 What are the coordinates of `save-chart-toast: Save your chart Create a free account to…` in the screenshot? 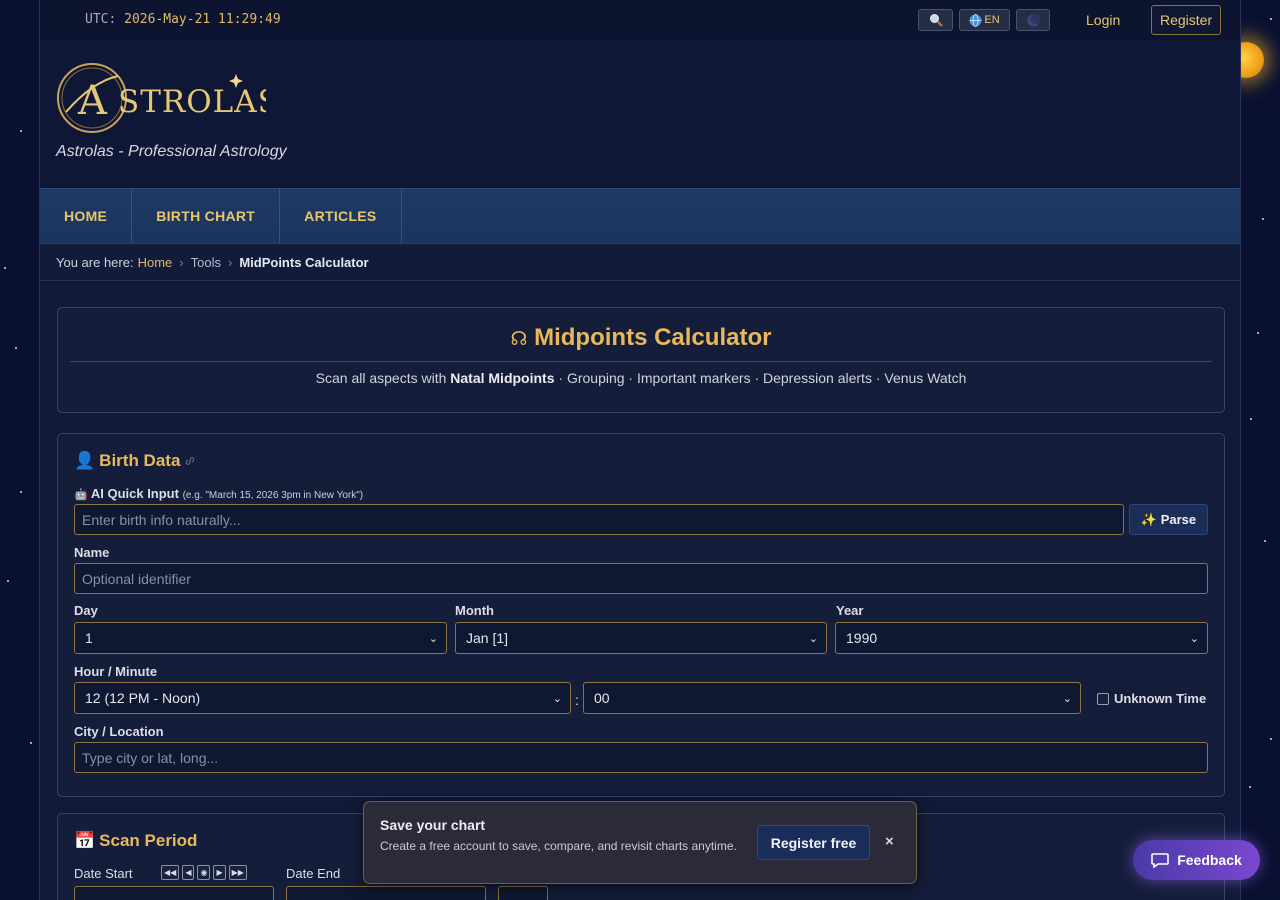 It's located at (640, 842).